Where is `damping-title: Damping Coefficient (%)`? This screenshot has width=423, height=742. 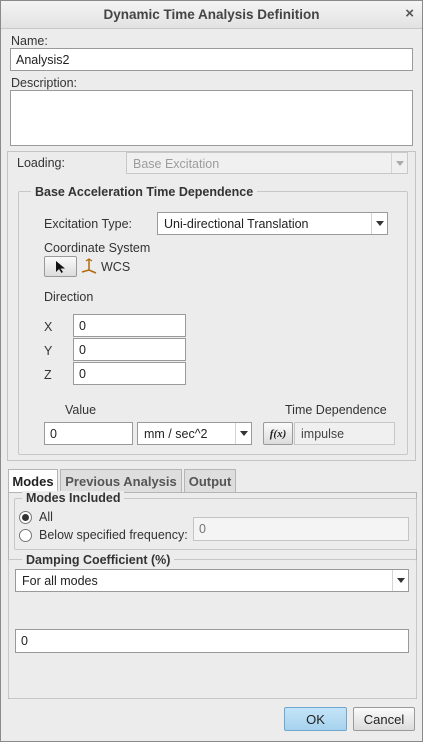
damping-title: Damping Coefficient (%) is located at coordinates (98, 560).